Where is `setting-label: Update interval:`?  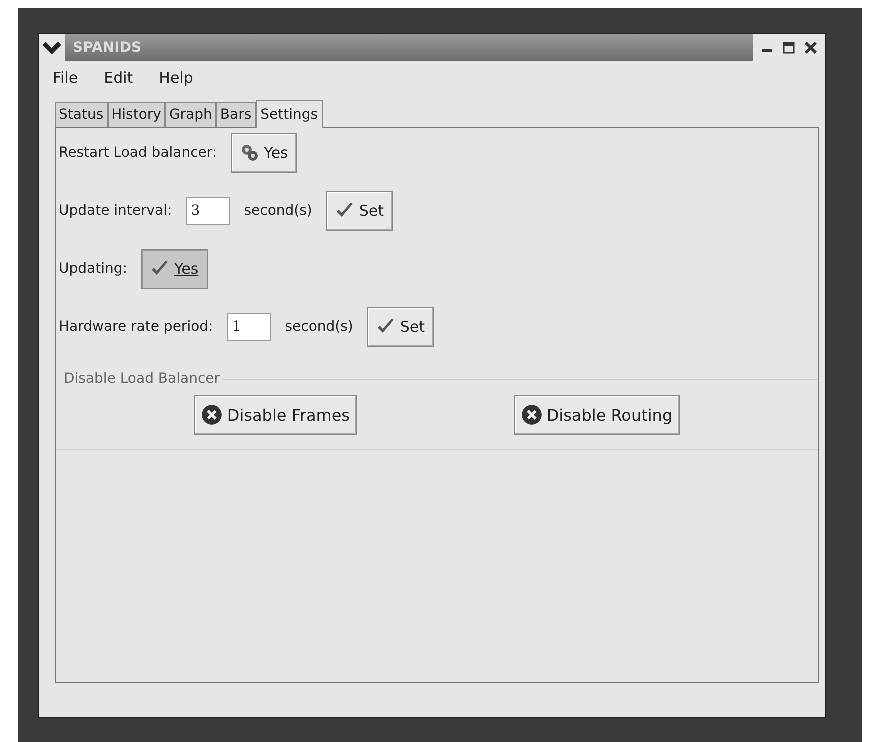
setting-label: Update interval: is located at coordinates (115, 211).